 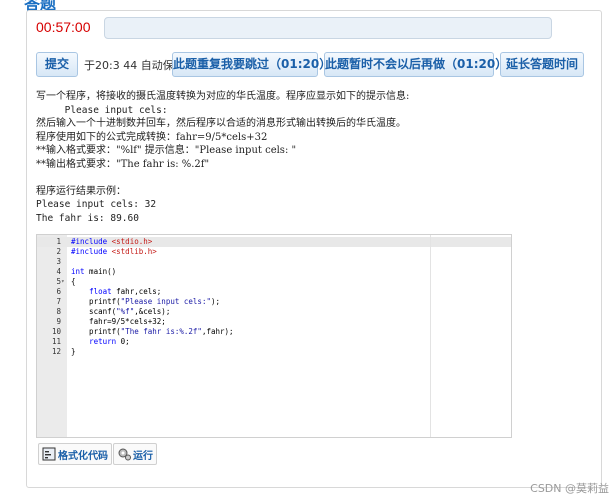 I want to click on line-number: 6, so click(x=58, y=291).